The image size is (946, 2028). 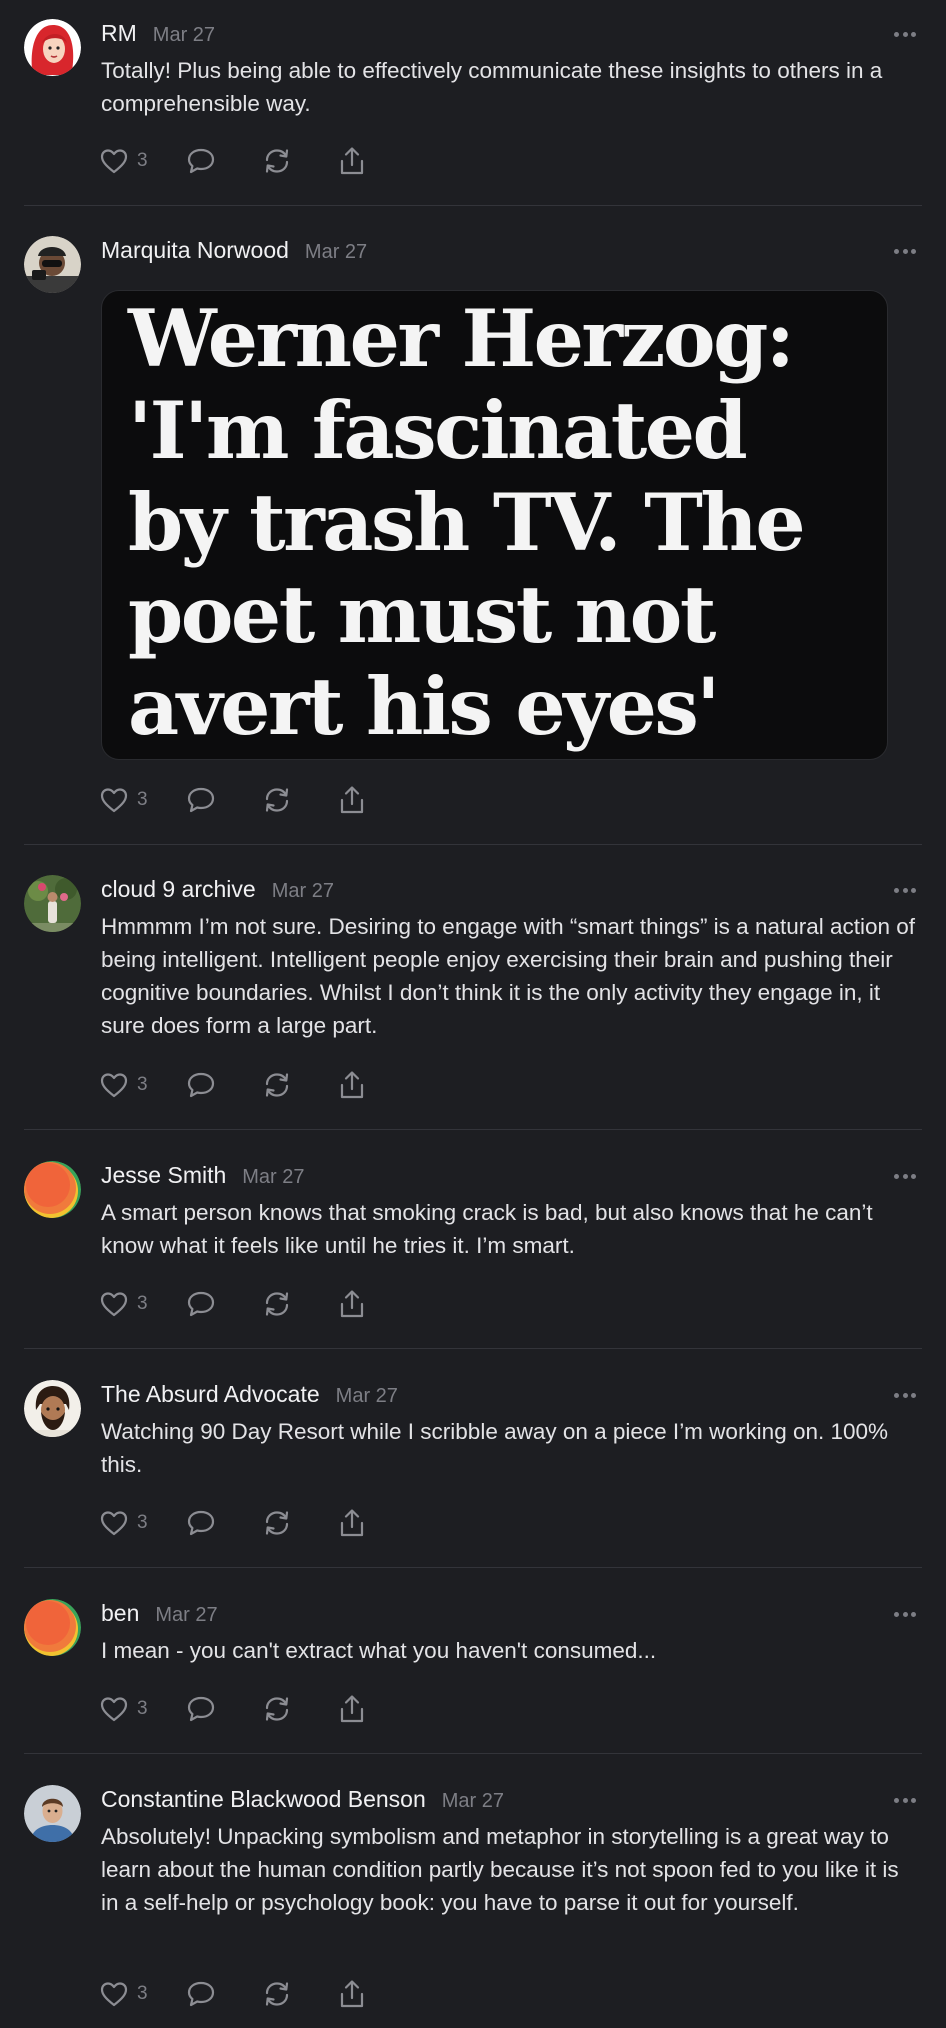 What do you see at coordinates (195, 250) in the screenshot?
I see `author-name: Marquita Norwood` at bounding box center [195, 250].